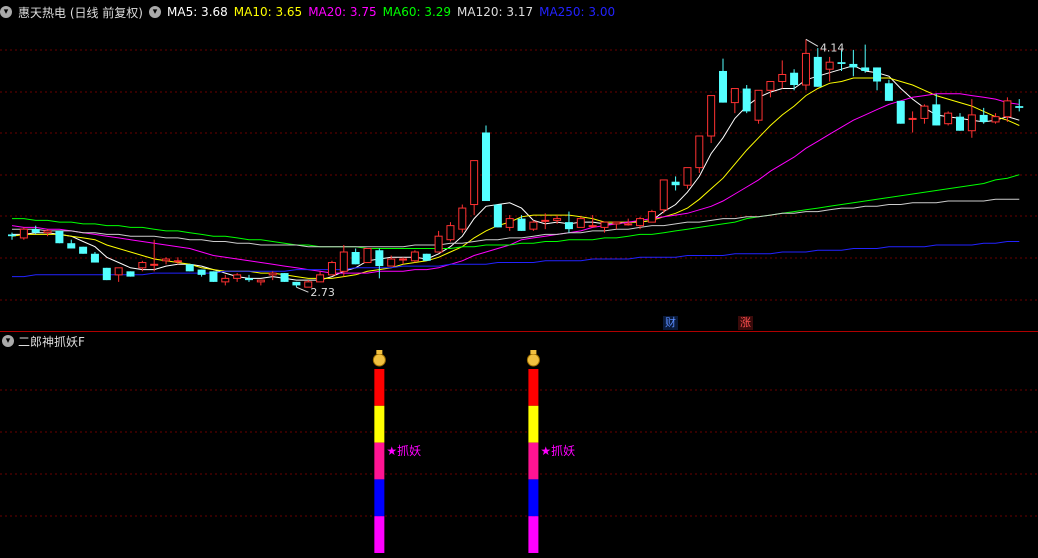 The width and height of the screenshot is (1038, 558). Describe the element at coordinates (155, 12) in the screenshot. I see `settings-toggle-icon: ▾` at that location.